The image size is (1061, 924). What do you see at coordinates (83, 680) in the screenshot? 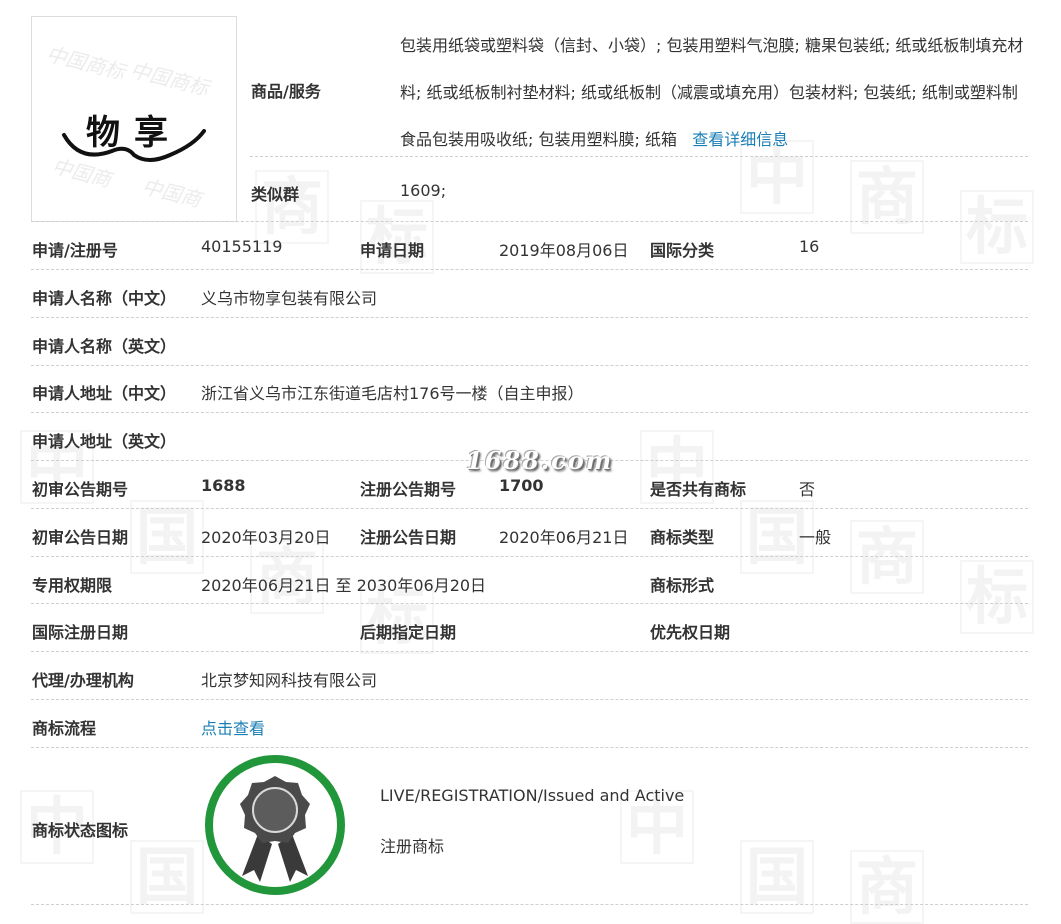
I see `agent-label: 代理/办理机构` at bounding box center [83, 680].